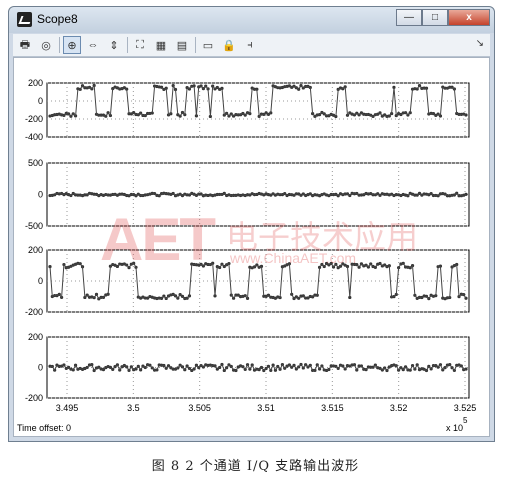 This screenshot has width=511, height=479. I want to click on figure-caption: 图 8 2 个通道 I/Q 支路输出波形, so click(255, 466).